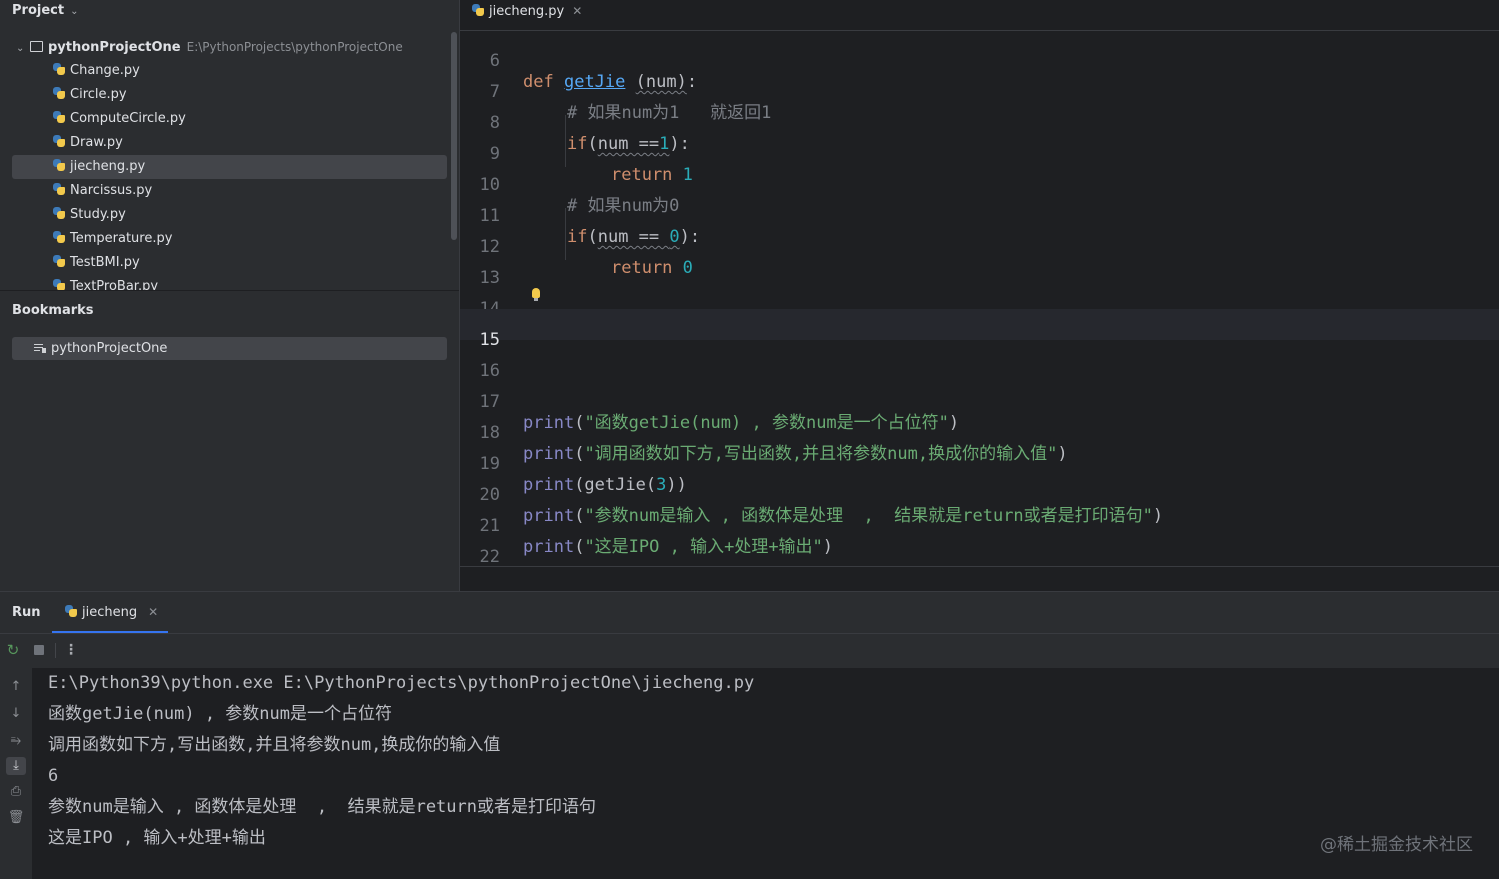 The image size is (1499, 879). I want to click on scroll-to-end-icon: ⤓, so click(16, 766).